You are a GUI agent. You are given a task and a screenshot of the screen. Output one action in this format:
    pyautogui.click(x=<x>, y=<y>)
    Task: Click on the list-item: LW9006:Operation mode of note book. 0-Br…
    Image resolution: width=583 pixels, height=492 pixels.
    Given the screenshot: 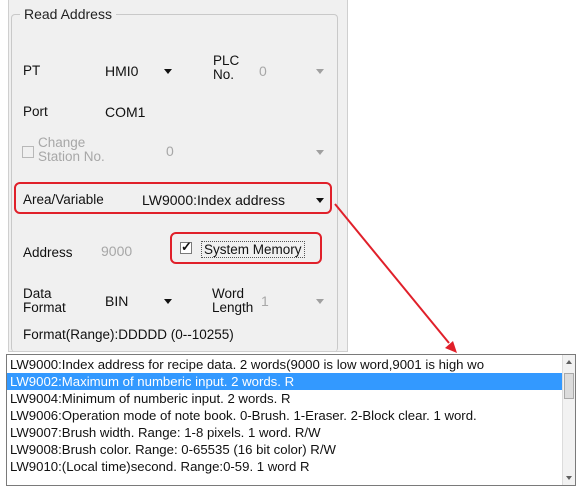 What is the action you would take?
    pyautogui.click(x=288, y=415)
    